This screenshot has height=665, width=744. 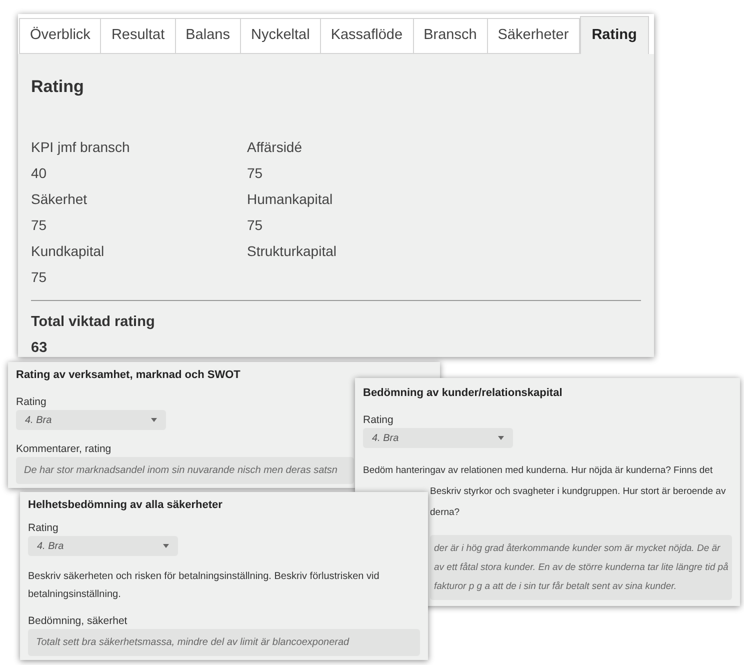 I want to click on tab: Kassaflöde, so click(x=367, y=36).